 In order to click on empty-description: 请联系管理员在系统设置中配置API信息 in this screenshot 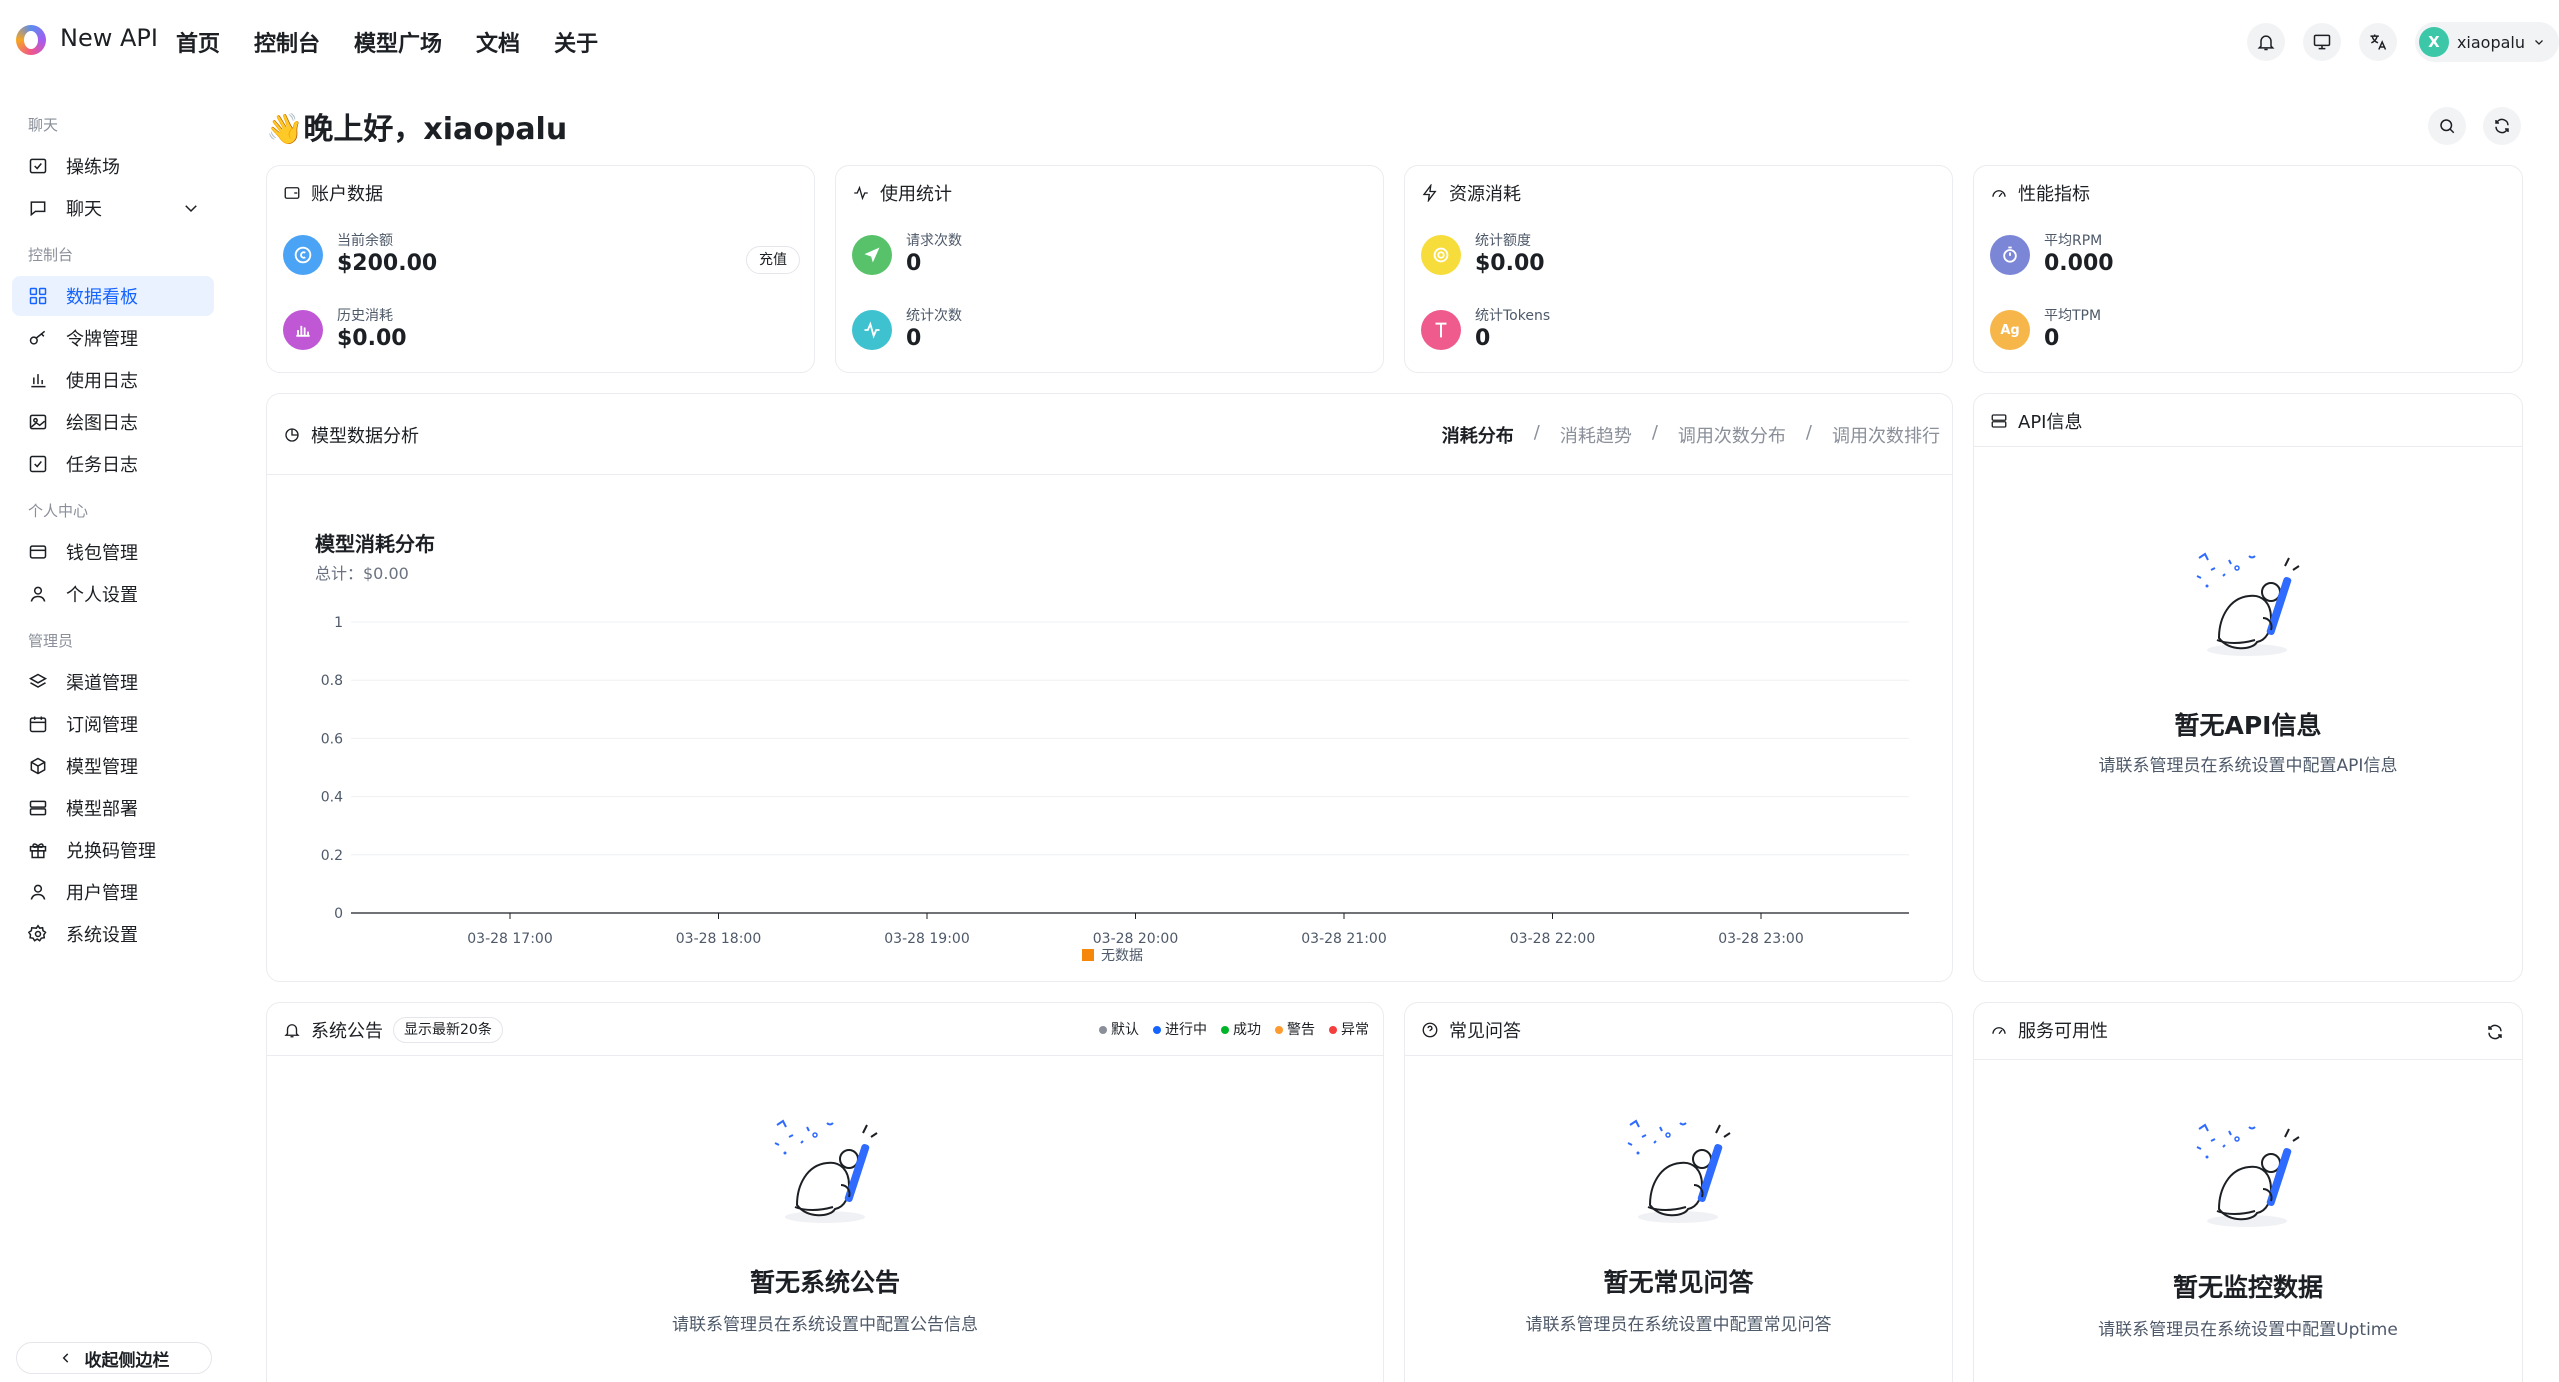, I will do `click(2248, 766)`.